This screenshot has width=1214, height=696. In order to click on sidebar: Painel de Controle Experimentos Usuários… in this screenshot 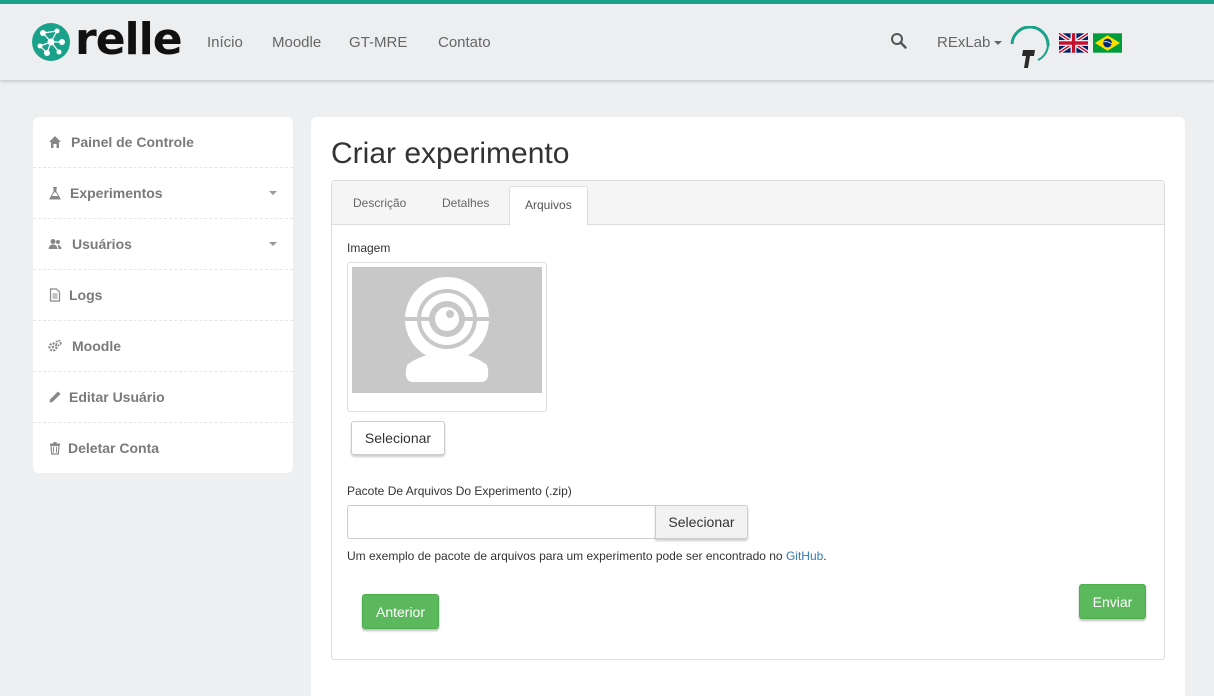, I will do `click(163, 295)`.